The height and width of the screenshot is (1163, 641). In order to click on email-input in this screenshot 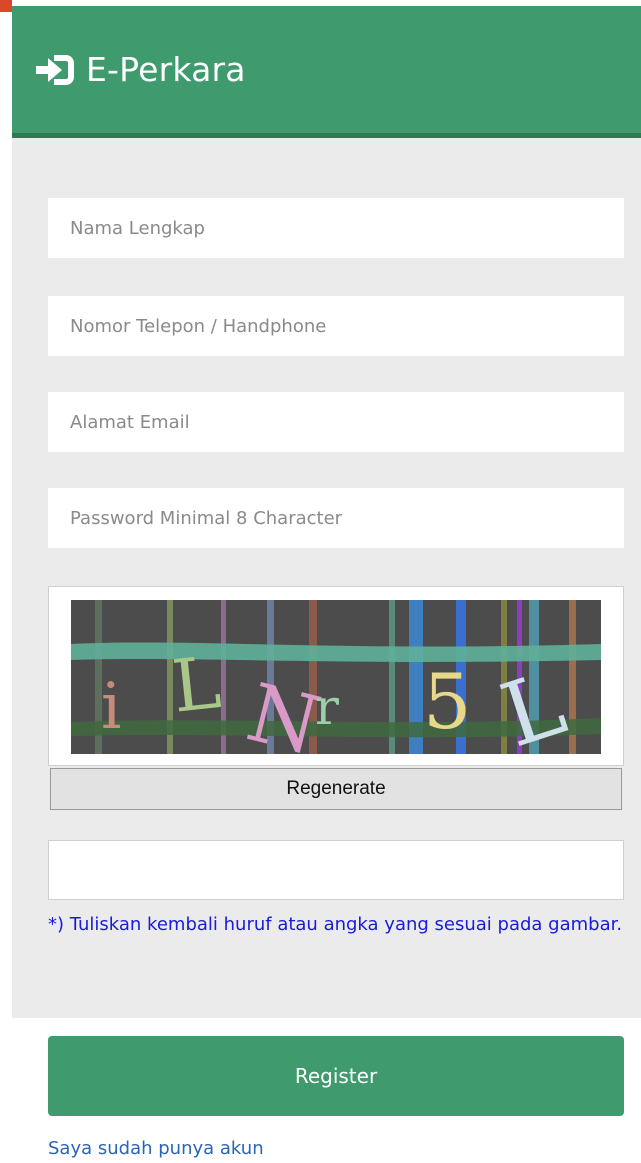, I will do `click(336, 422)`.